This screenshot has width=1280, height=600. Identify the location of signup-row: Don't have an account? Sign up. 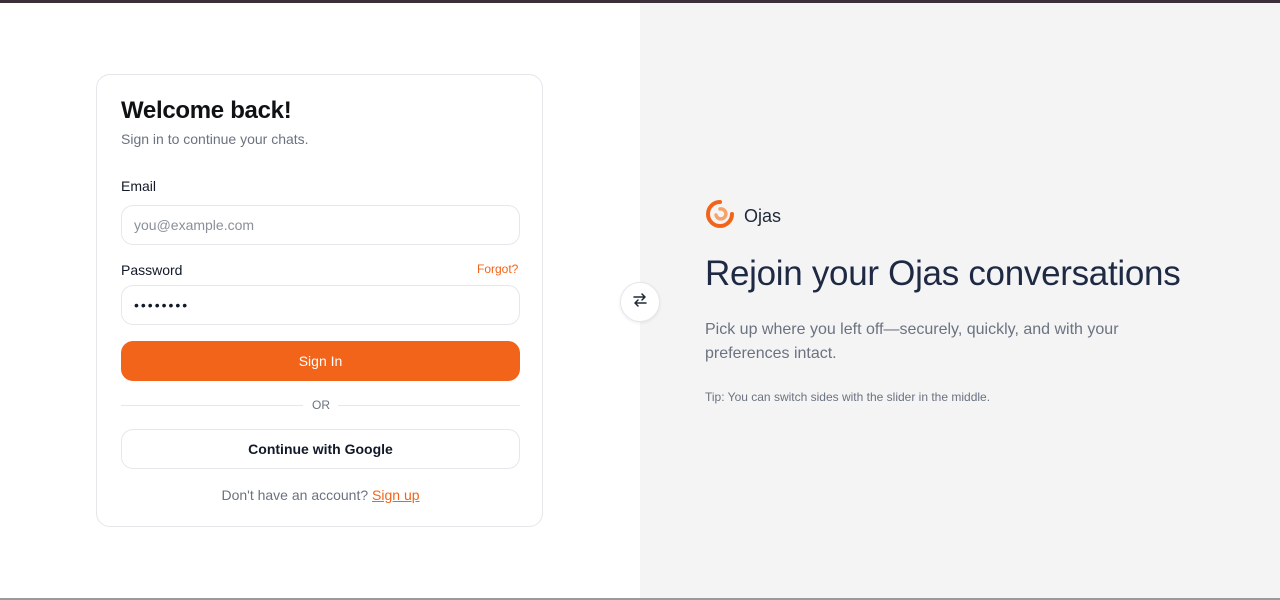
(320, 495).